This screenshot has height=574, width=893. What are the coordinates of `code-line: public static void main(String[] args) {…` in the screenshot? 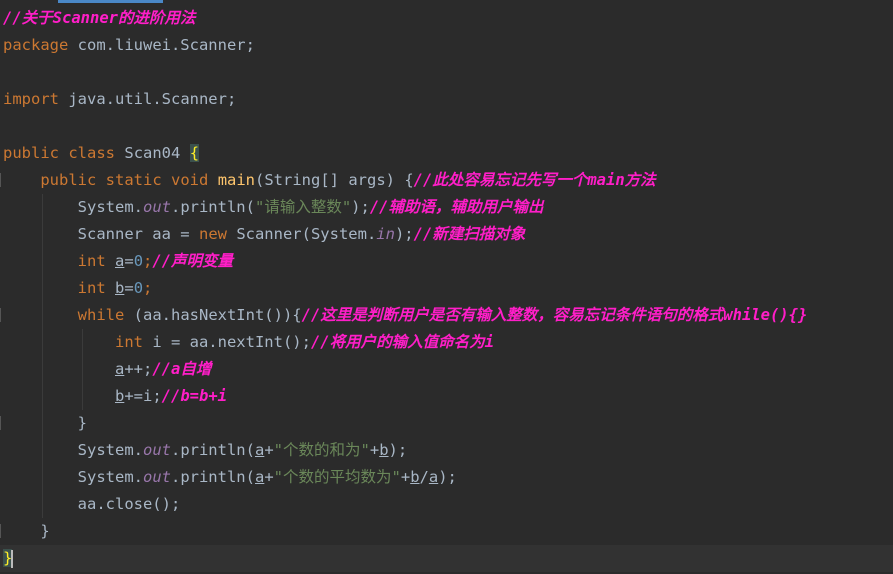 It's located at (446, 180).